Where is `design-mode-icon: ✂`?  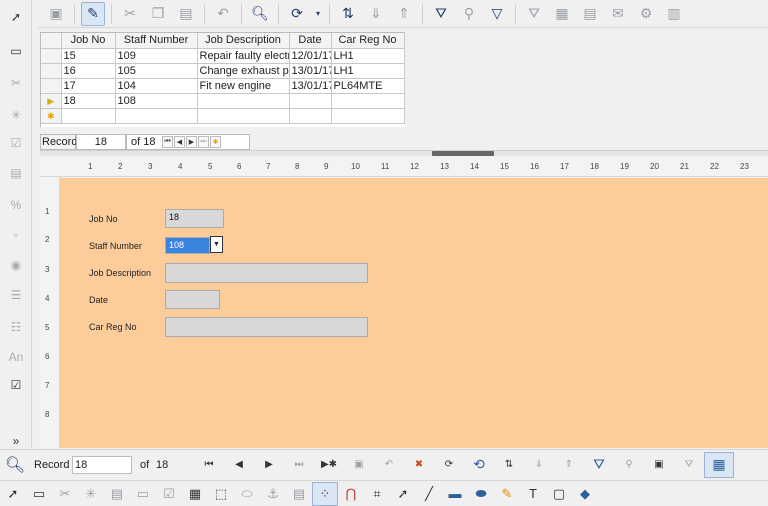 design-mode-icon: ✂ is located at coordinates (16, 83).